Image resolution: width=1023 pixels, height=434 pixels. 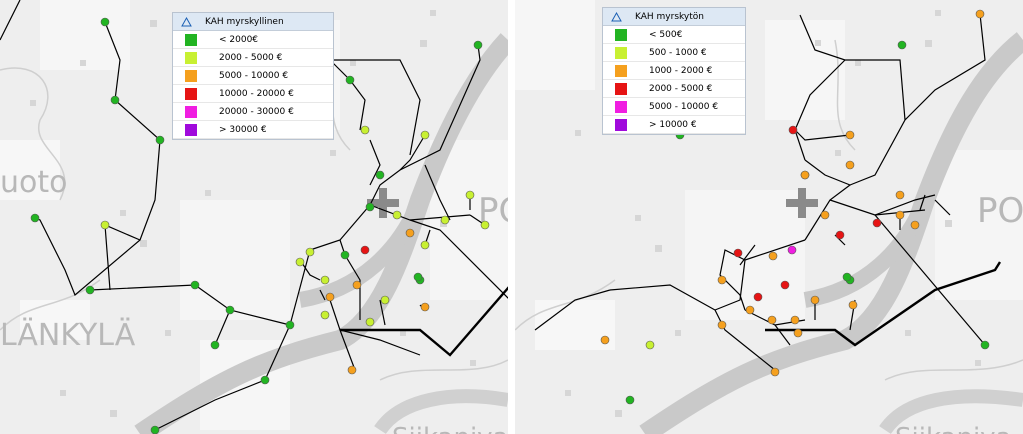 I want to click on legend-row: 5000 - 10000 €, so click(x=253, y=76).